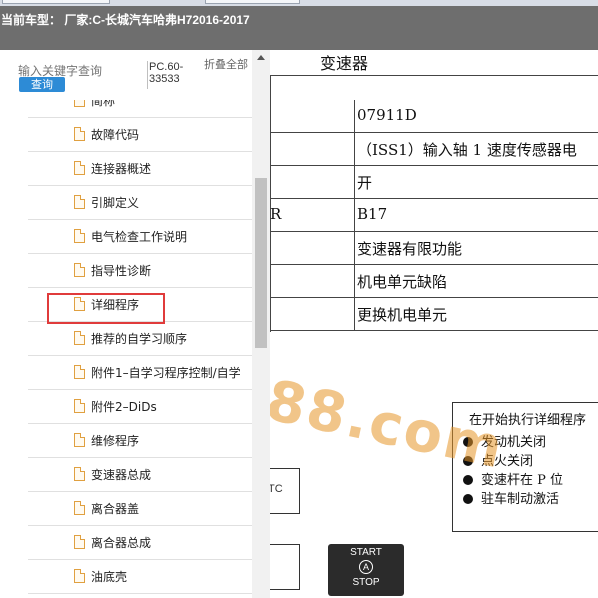  What do you see at coordinates (176, 75) in the screenshot?
I see `model-code-label: PC.60-33533` at bounding box center [176, 75].